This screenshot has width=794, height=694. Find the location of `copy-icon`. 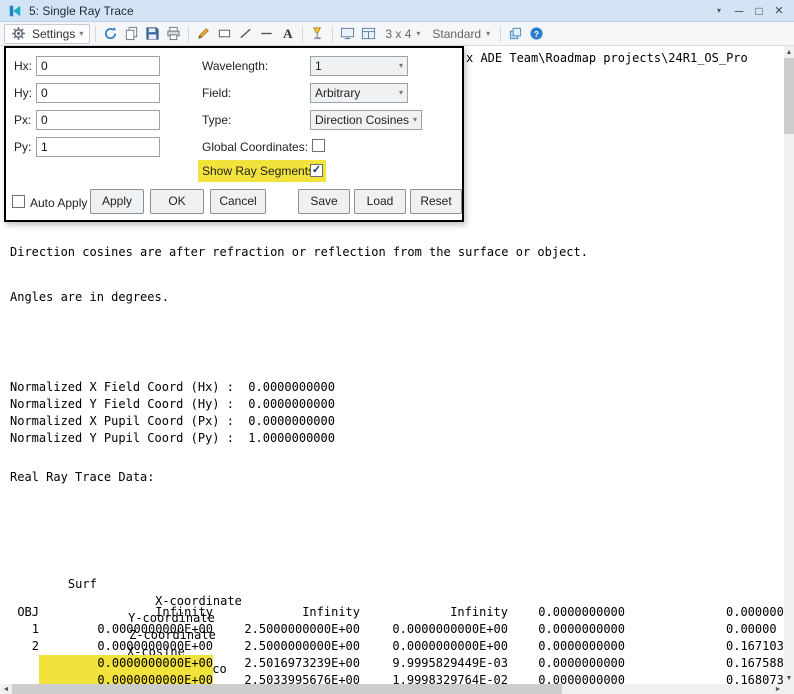

copy-icon is located at coordinates (131, 33).